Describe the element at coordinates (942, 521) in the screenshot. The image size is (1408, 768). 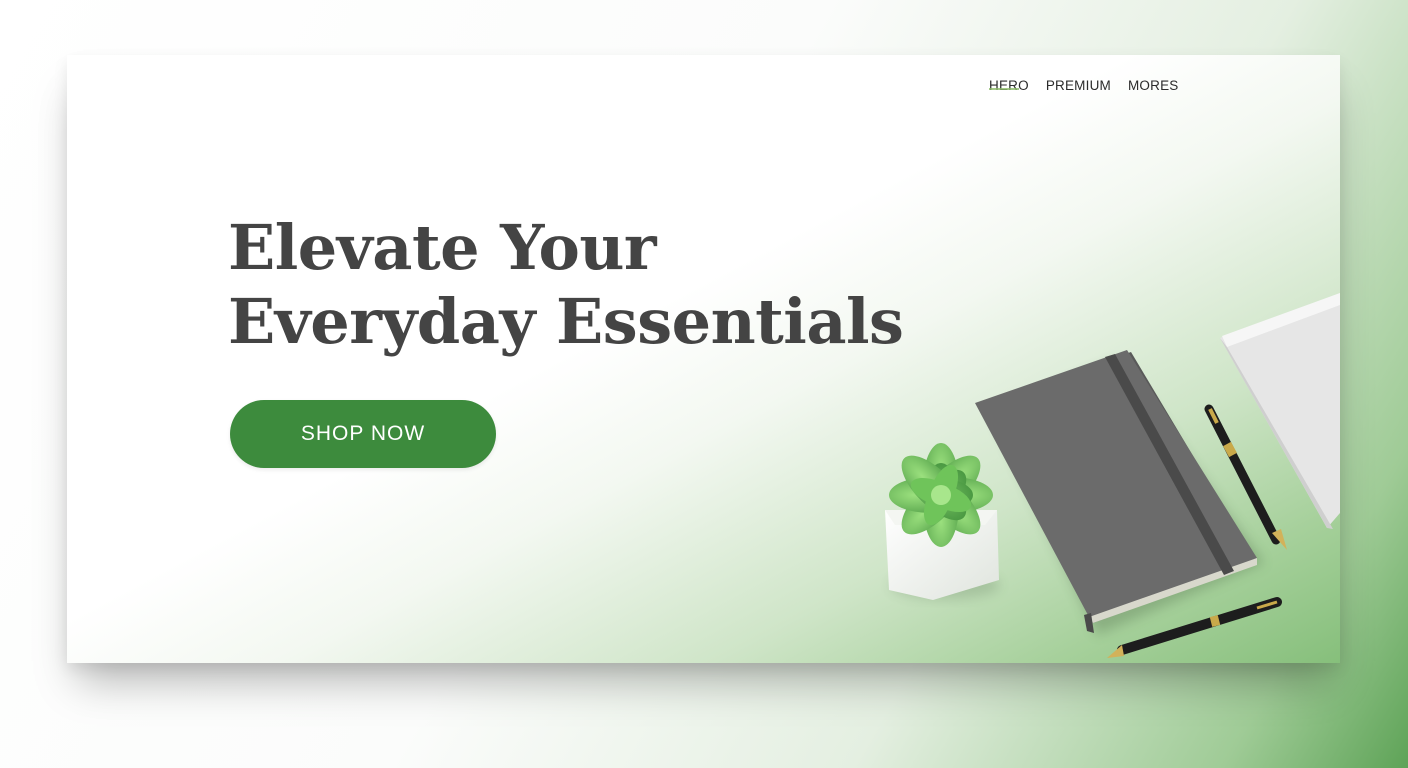
I see `succulent-plant-icon` at that location.